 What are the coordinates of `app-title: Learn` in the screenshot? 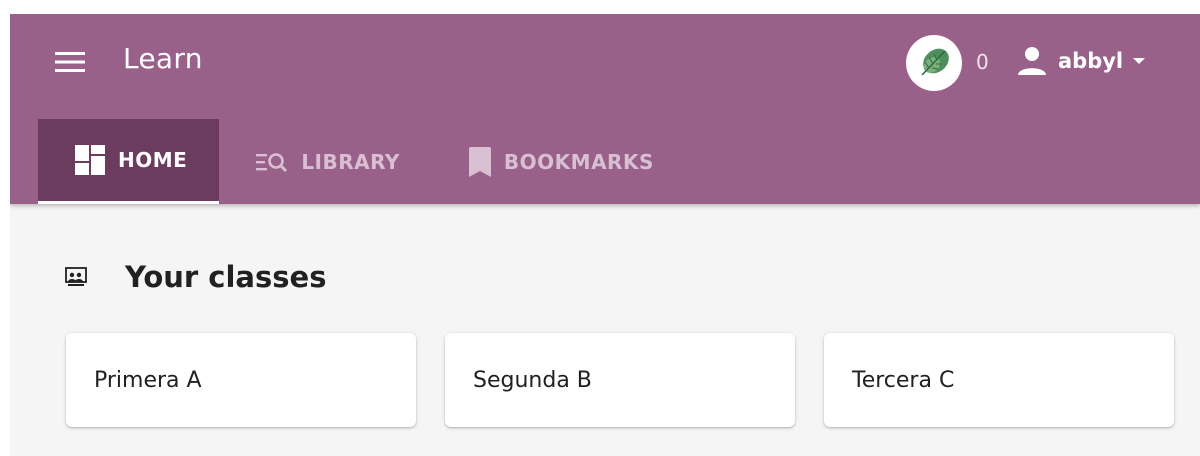 It's located at (163, 58).